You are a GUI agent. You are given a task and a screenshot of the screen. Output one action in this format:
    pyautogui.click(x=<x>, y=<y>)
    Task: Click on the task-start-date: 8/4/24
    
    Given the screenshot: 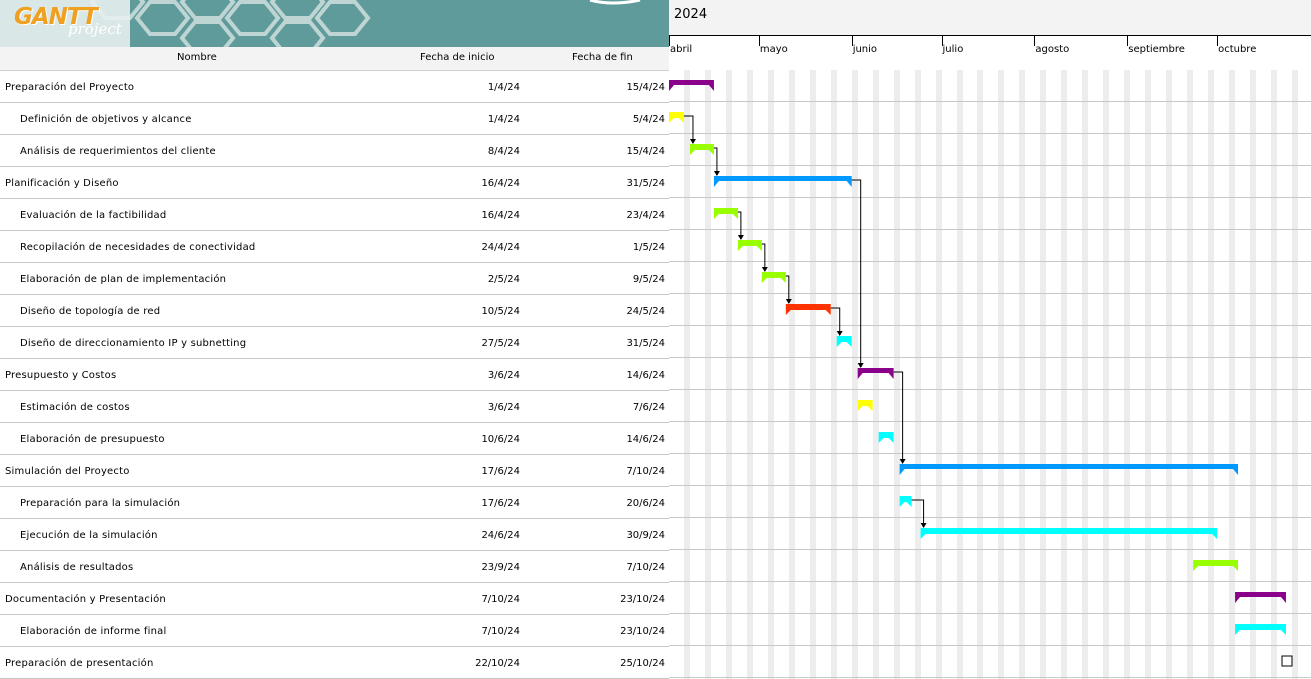 What is the action you would take?
    pyautogui.click(x=504, y=151)
    